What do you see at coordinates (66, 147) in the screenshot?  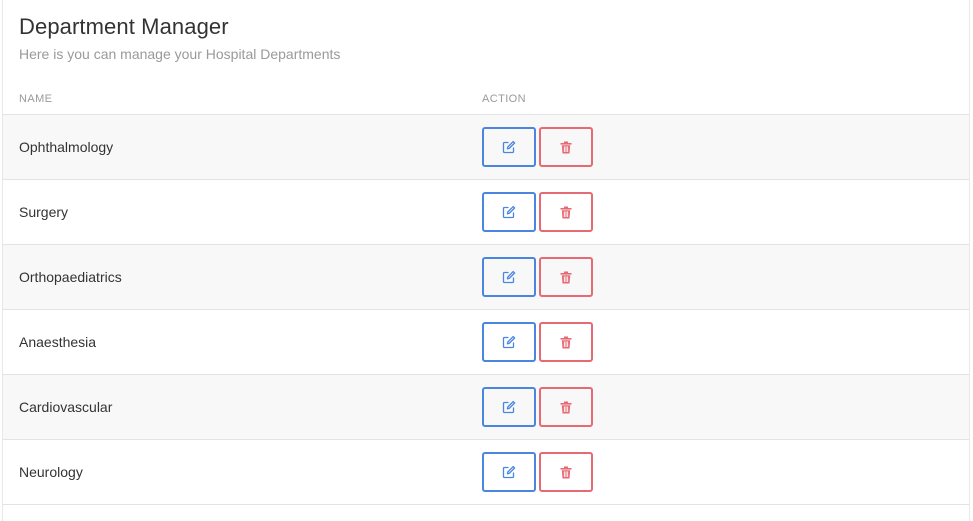 I see `department-name: Ophthalmology` at bounding box center [66, 147].